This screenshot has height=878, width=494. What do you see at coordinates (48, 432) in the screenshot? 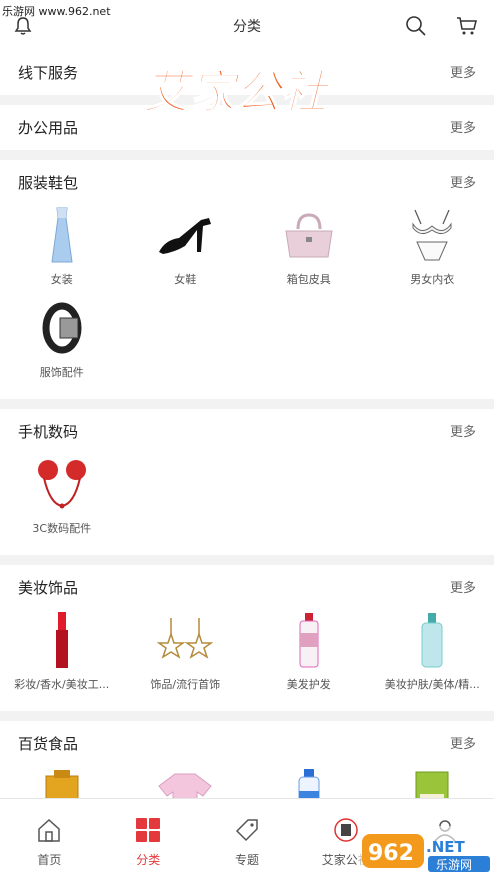
I see `section-title: 手机数码` at bounding box center [48, 432].